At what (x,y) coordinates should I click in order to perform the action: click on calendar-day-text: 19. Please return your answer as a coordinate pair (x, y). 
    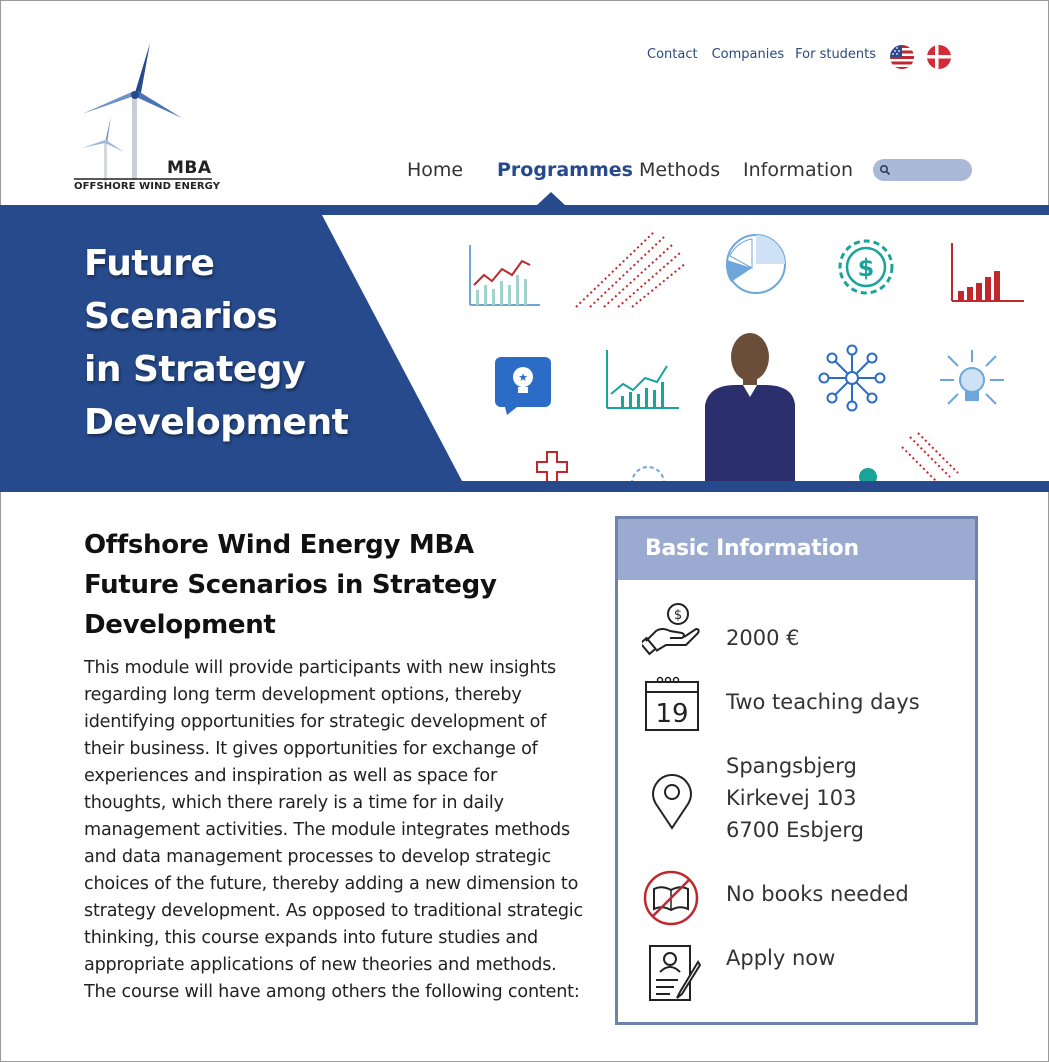
    Looking at the image, I should click on (671, 714).